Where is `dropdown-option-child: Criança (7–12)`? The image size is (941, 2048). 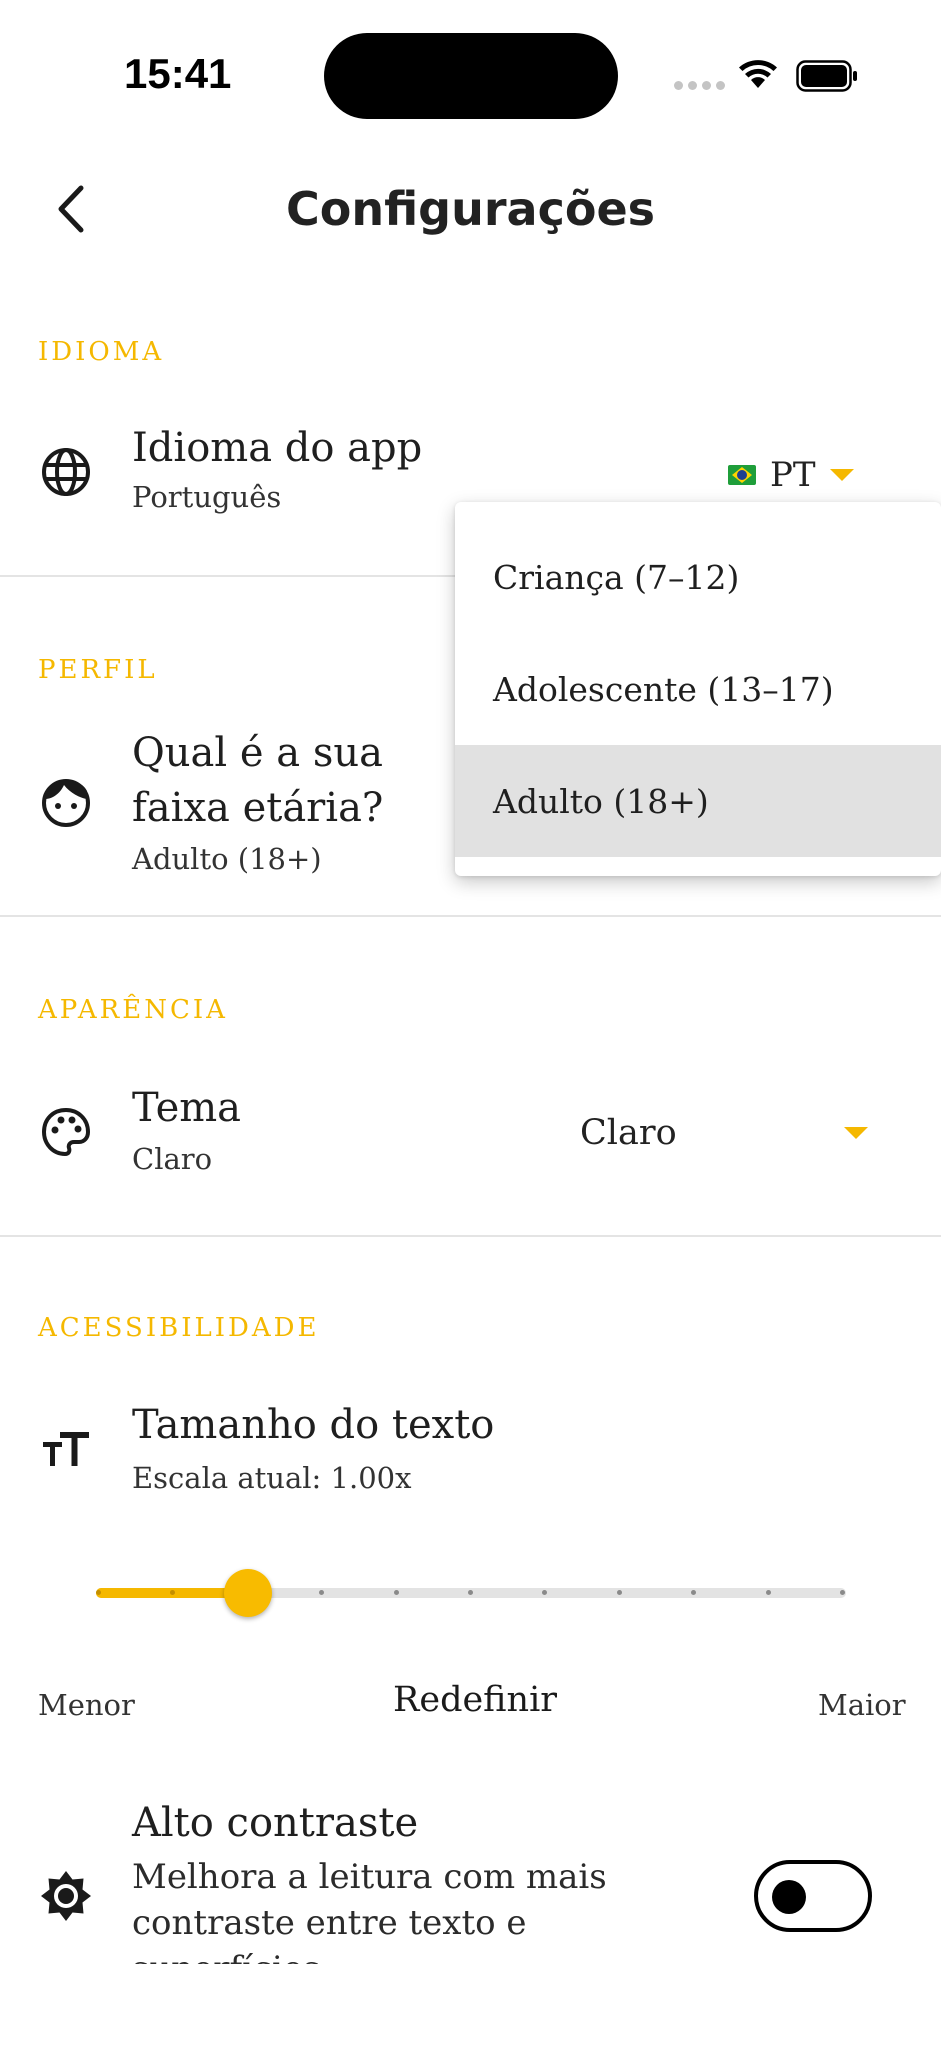
dropdown-option-child: Criança (7–12) is located at coordinates (698, 577).